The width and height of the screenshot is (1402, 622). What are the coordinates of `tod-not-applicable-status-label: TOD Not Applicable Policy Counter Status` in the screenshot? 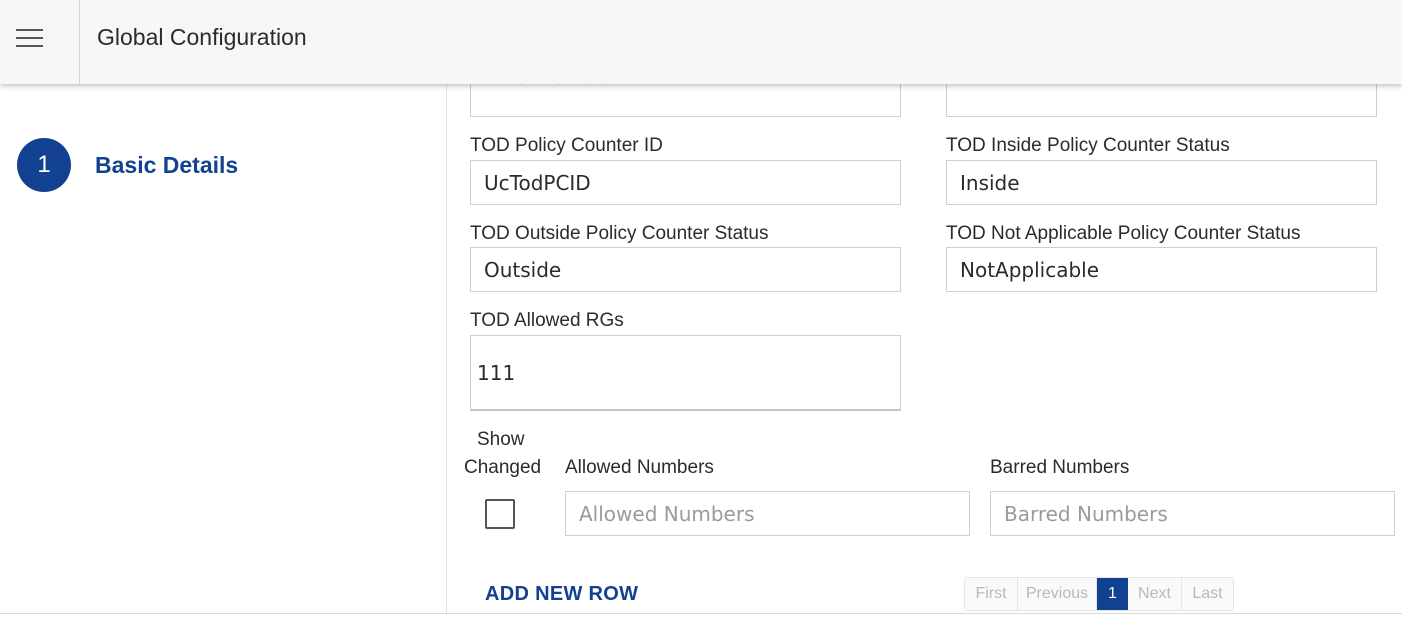 It's located at (1123, 233).